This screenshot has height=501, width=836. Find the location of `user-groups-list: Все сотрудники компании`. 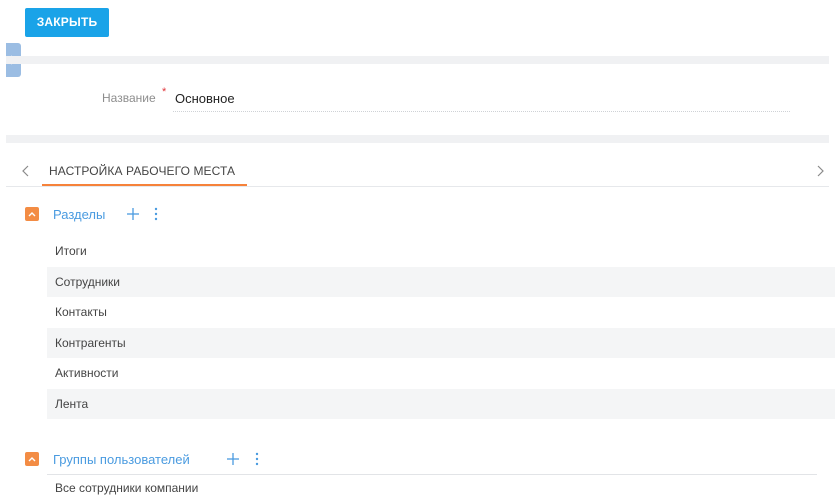

user-groups-list: Все сотрудники компании is located at coordinates (441, 488).